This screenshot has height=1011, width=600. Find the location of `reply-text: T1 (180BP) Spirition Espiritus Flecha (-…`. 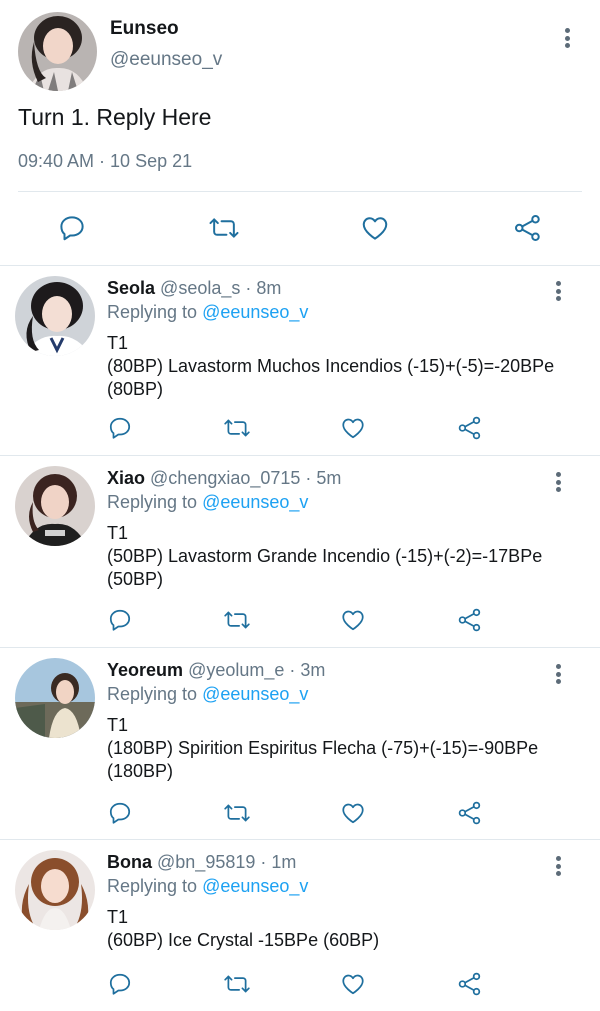

reply-text: T1 (180BP) Spirition Espiritus Flecha (-… is located at coordinates (342, 748).